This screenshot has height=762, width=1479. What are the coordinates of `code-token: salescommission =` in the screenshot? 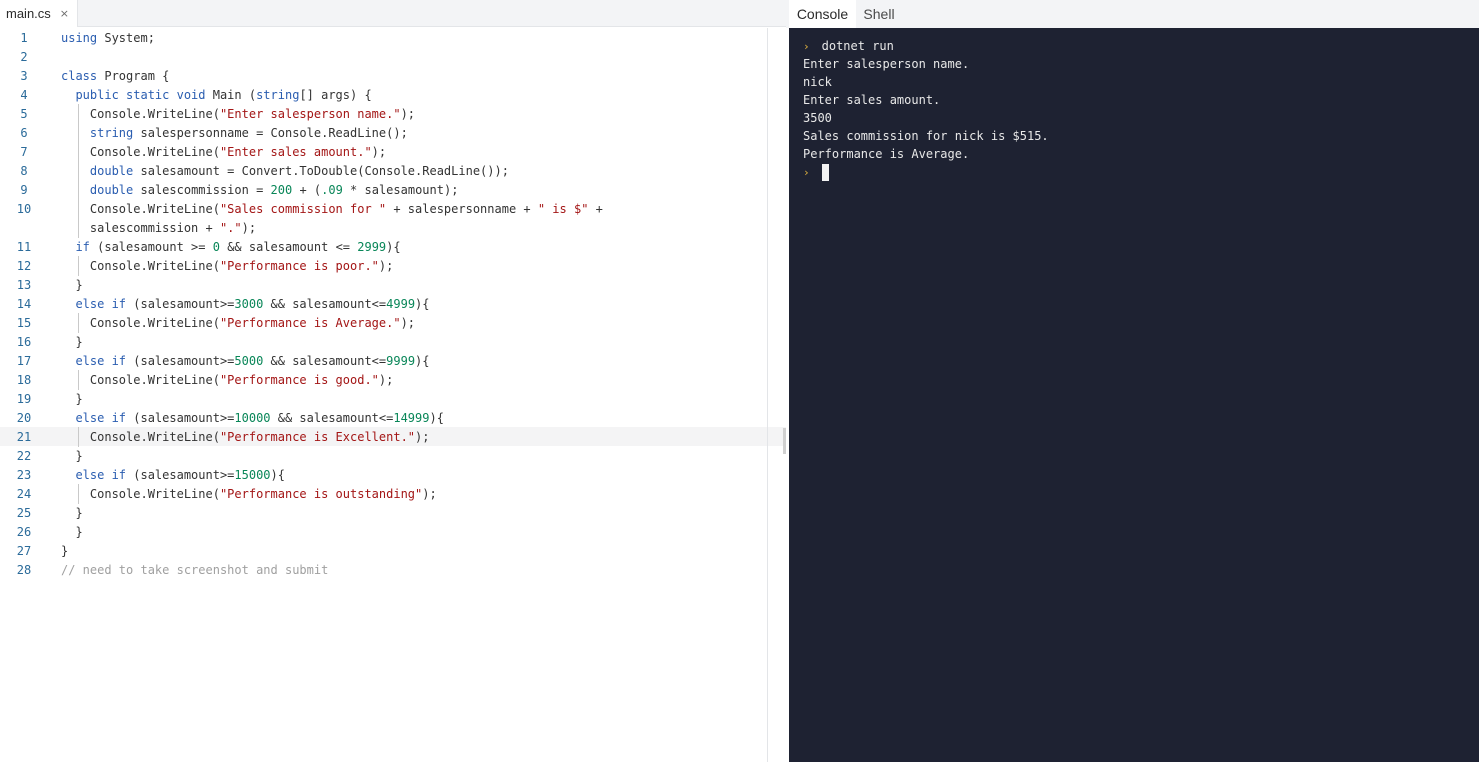 It's located at (202, 189).